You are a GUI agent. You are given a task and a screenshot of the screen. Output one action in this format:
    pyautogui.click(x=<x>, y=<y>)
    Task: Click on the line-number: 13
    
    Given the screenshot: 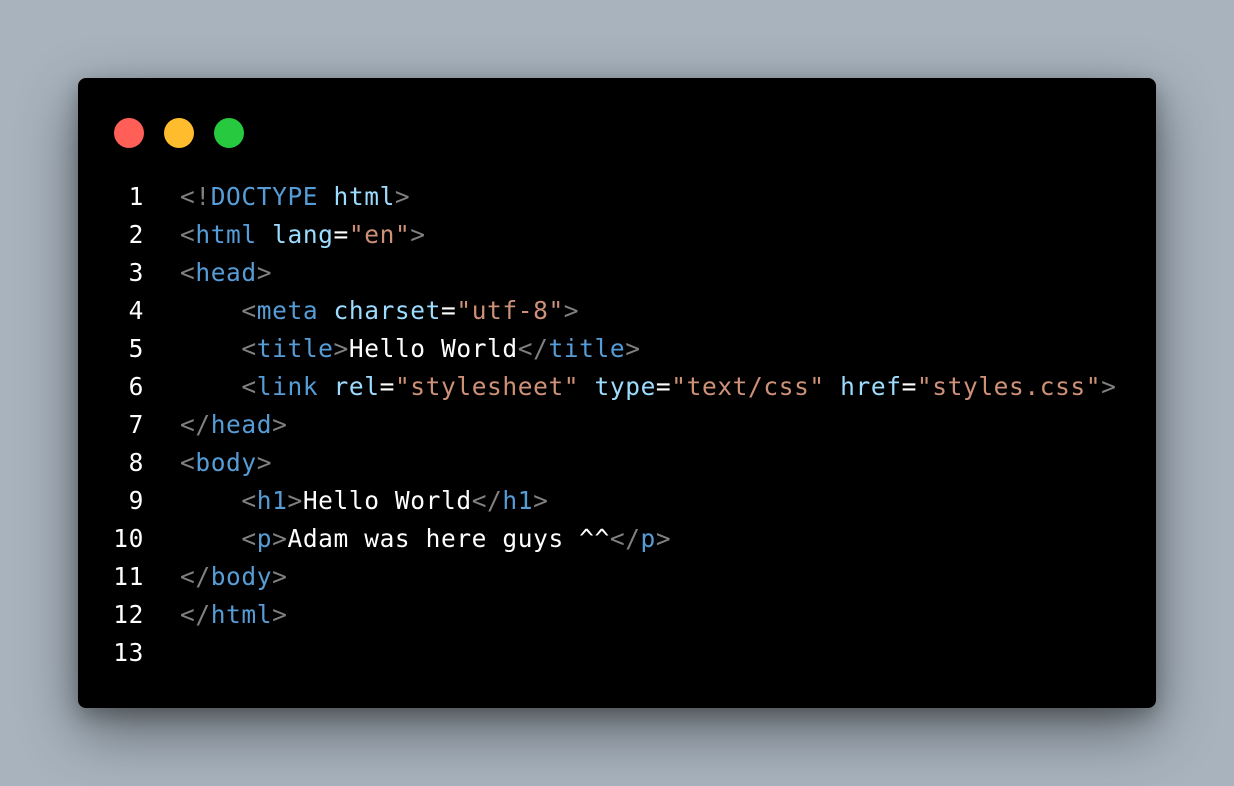 What is the action you would take?
    pyautogui.click(x=128, y=652)
    